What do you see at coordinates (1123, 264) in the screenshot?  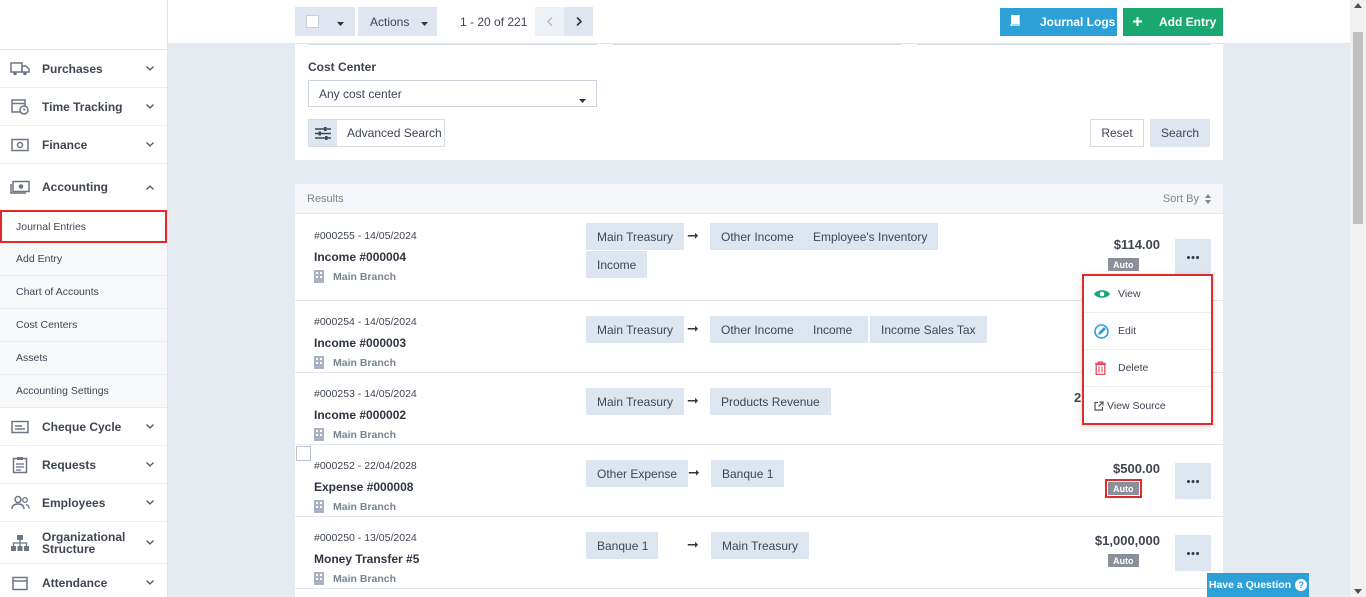 I see `status-badge: Auto` at bounding box center [1123, 264].